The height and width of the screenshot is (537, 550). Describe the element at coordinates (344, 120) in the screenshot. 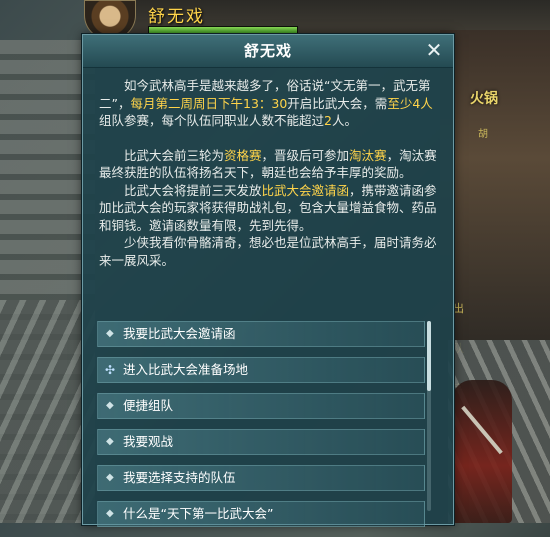

I see `text-span: 人。` at that location.